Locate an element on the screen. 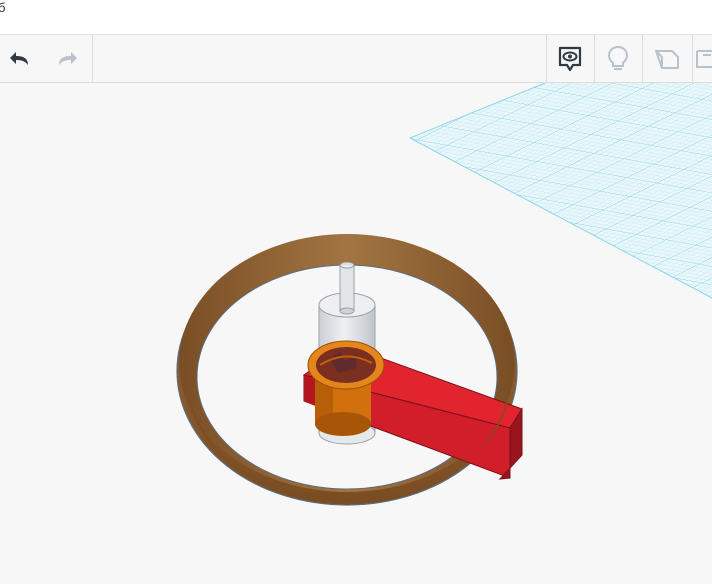 This screenshot has height=584, width=712. view-toggle-button is located at coordinates (570, 58).